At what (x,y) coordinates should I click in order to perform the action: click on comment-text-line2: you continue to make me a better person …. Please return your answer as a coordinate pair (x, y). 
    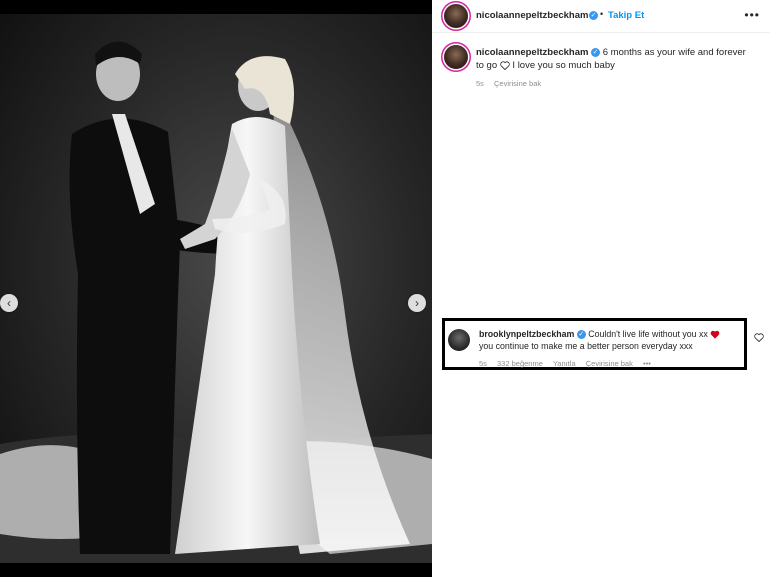
    Looking at the image, I should click on (586, 346).